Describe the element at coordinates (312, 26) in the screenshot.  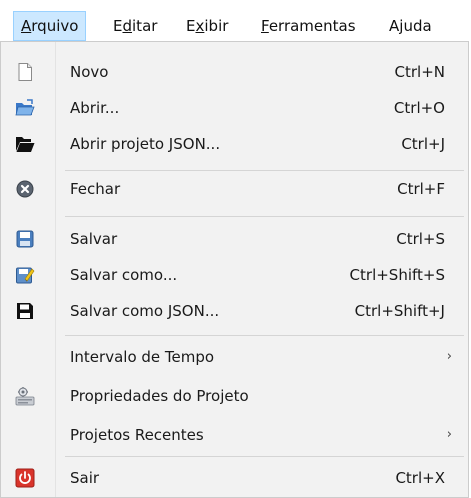
I see `menu-ferramentas-suffix: erramentas` at that location.